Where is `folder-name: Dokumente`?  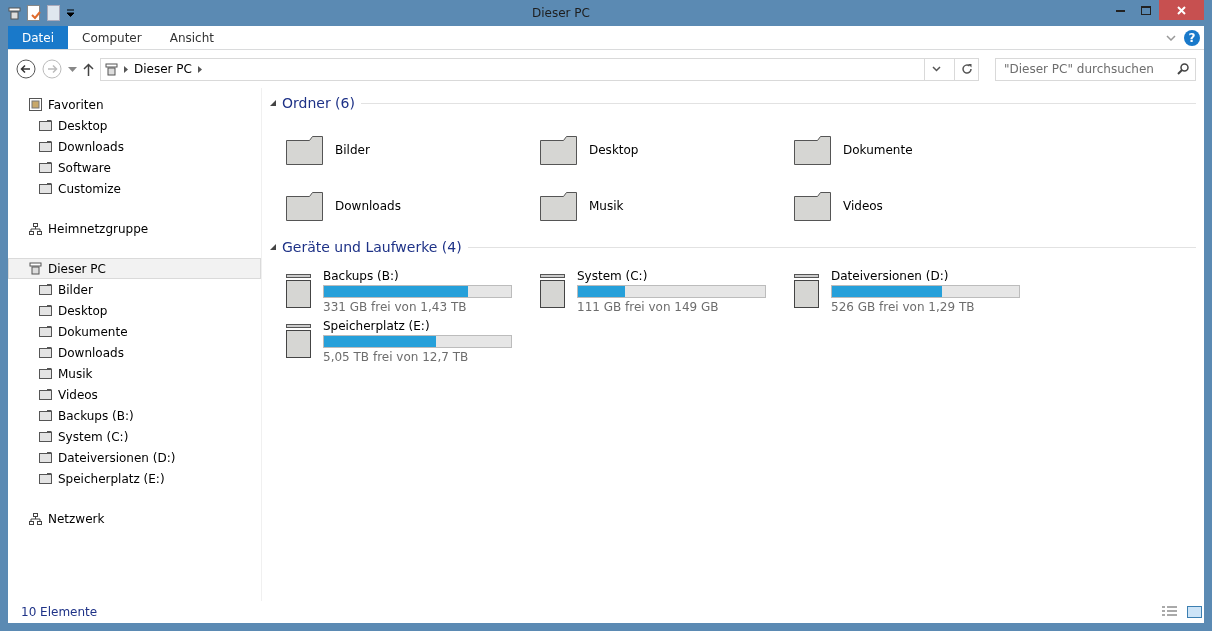
folder-name: Dokumente is located at coordinates (878, 150).